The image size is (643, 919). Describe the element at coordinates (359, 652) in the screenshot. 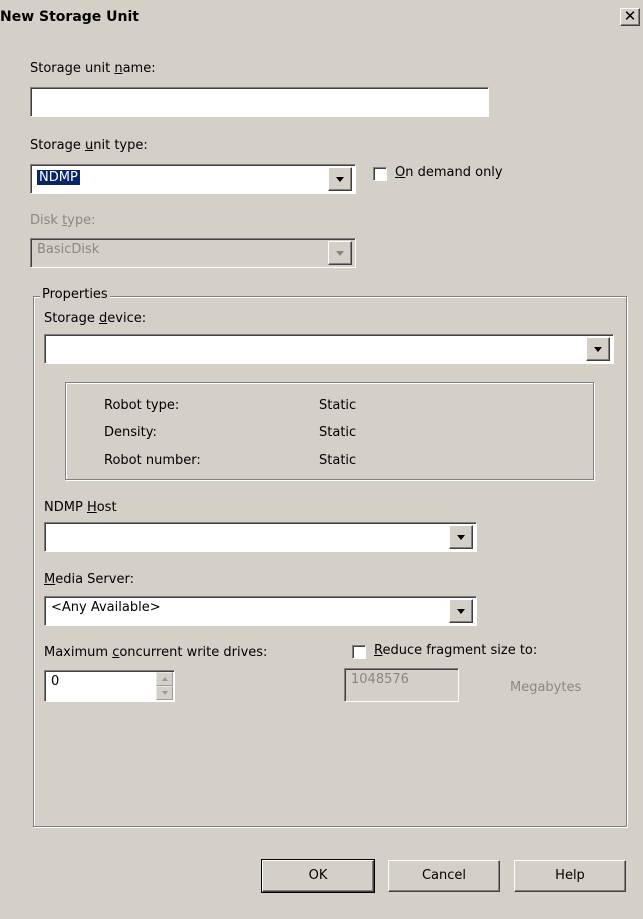

I see `reduce-fragment-checkbox` at that location.